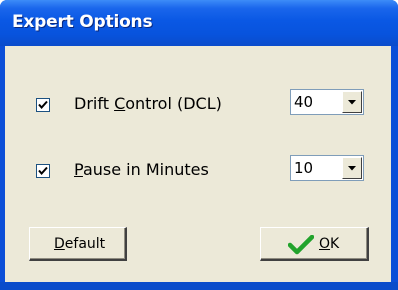 The height and width of the screenshot is (290, 398). Describe the element at coordinates (327, 168) in the screenshot. I see `pause-in-minutes-select: 10` at that location.